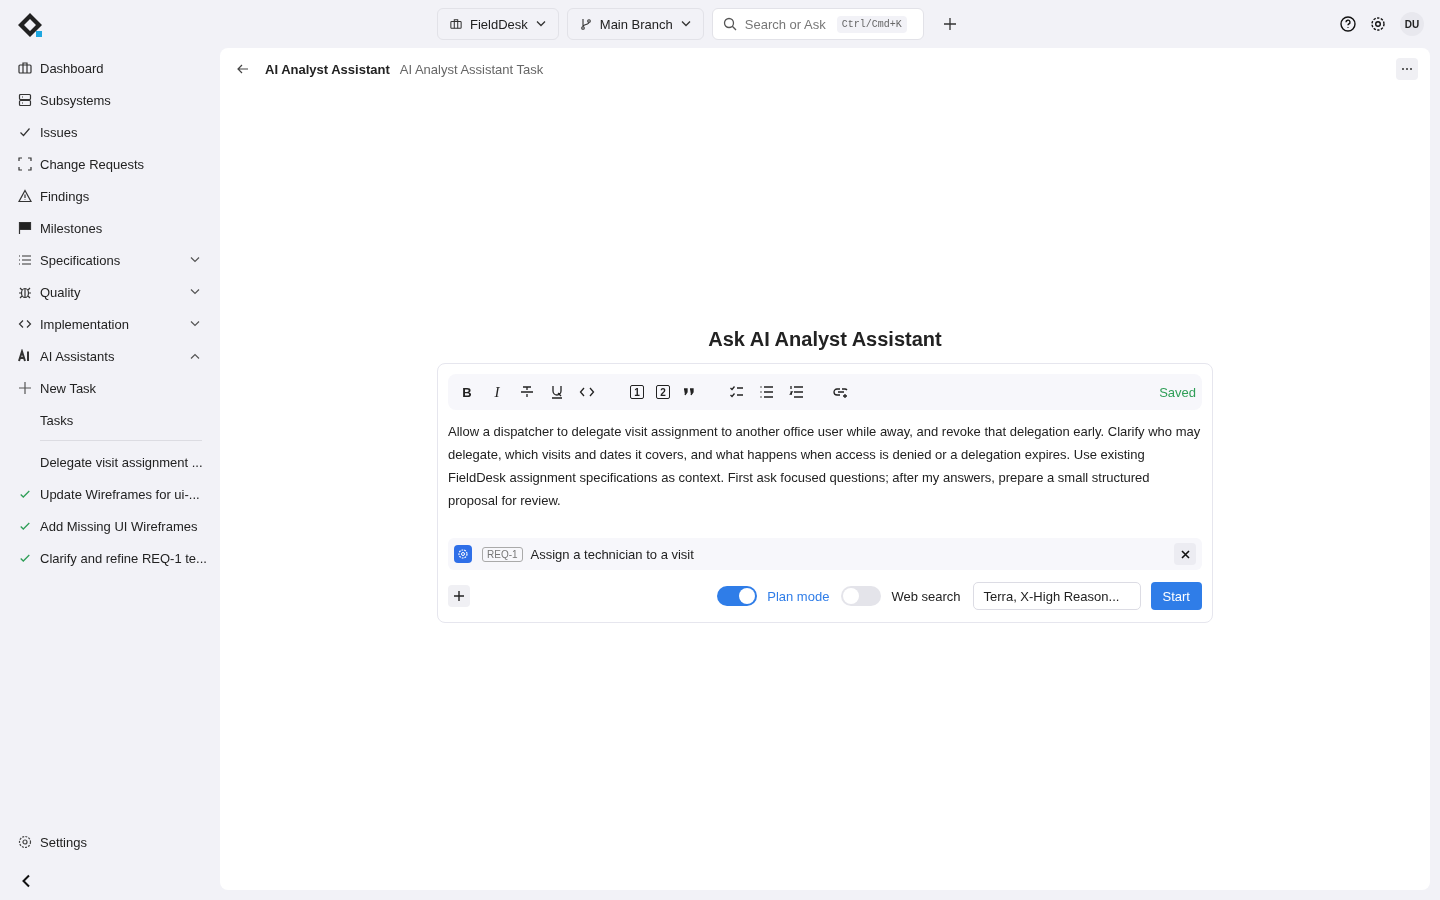 This screenshot has height=900, width=1440. Describe the element at coordinates (498, 24) in the screenshot. I see `project-dropdown: FieldDesk` at that location.